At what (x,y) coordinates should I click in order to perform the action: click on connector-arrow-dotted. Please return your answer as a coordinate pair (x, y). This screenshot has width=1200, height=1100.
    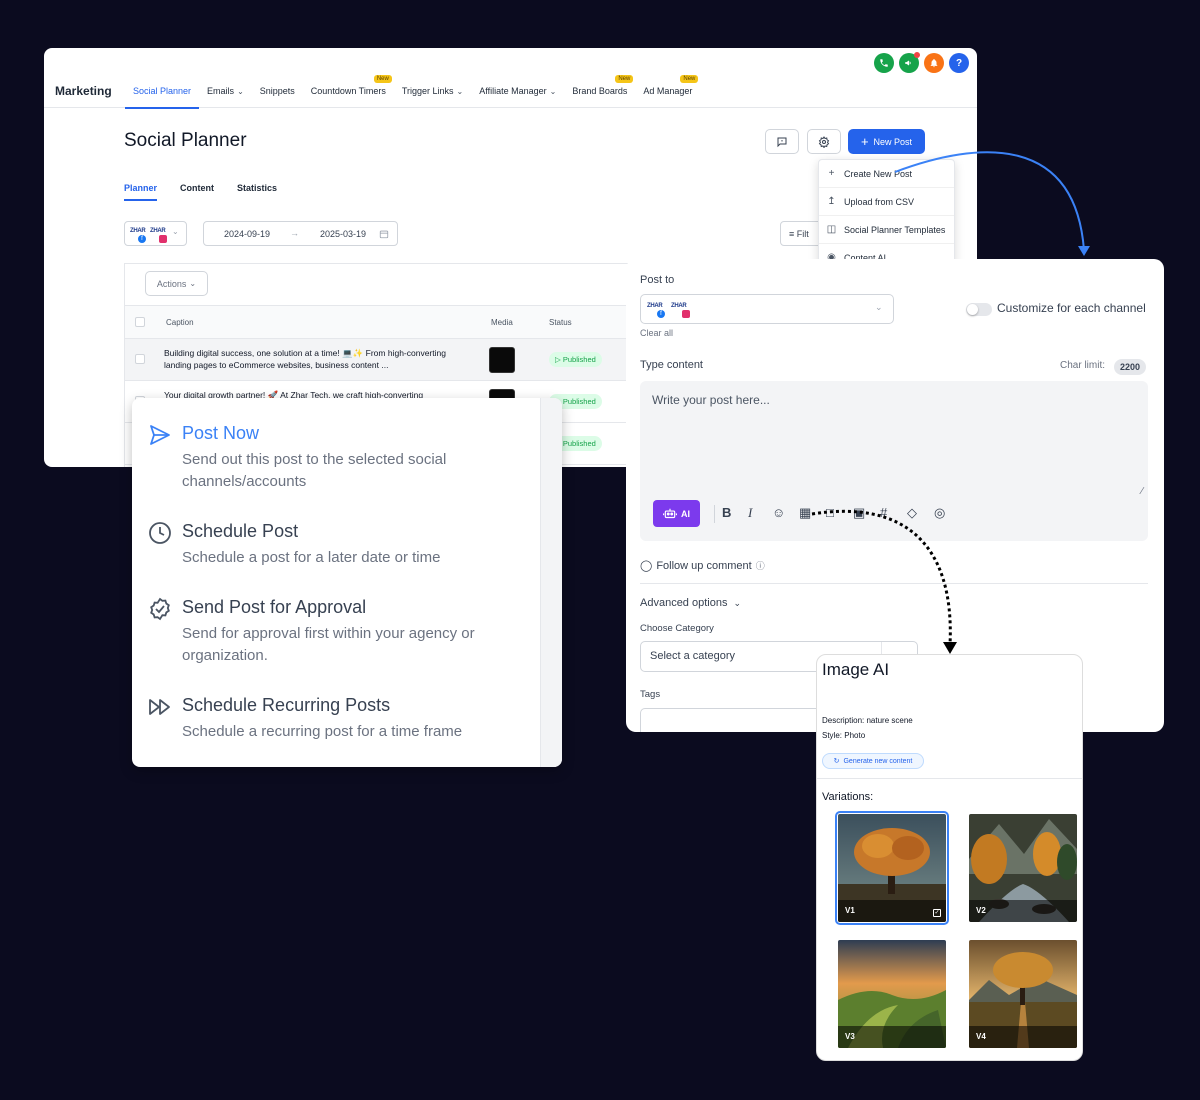
    Looking at the image, I should click on (881, 577).